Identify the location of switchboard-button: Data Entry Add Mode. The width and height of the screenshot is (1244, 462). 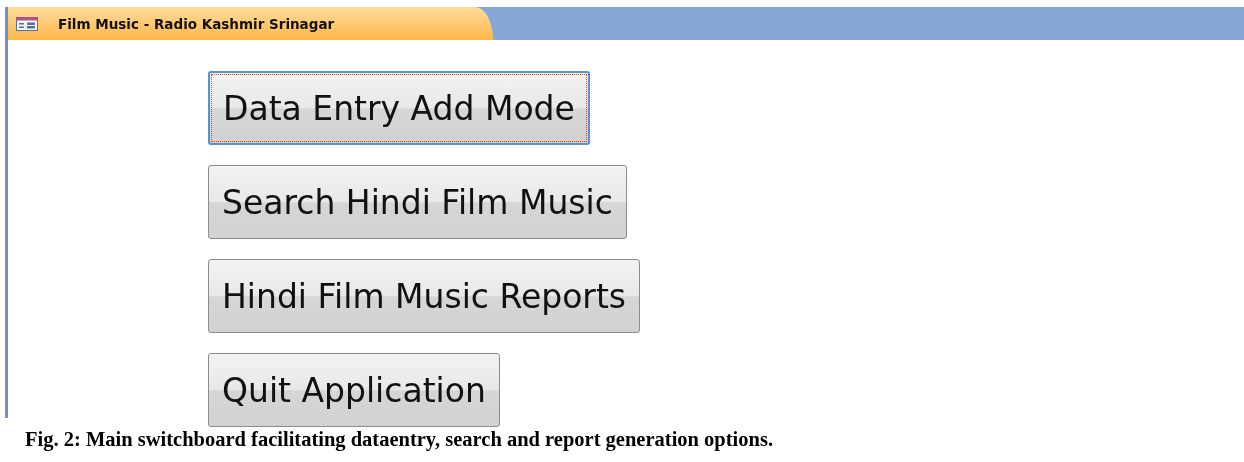
(399, 108).